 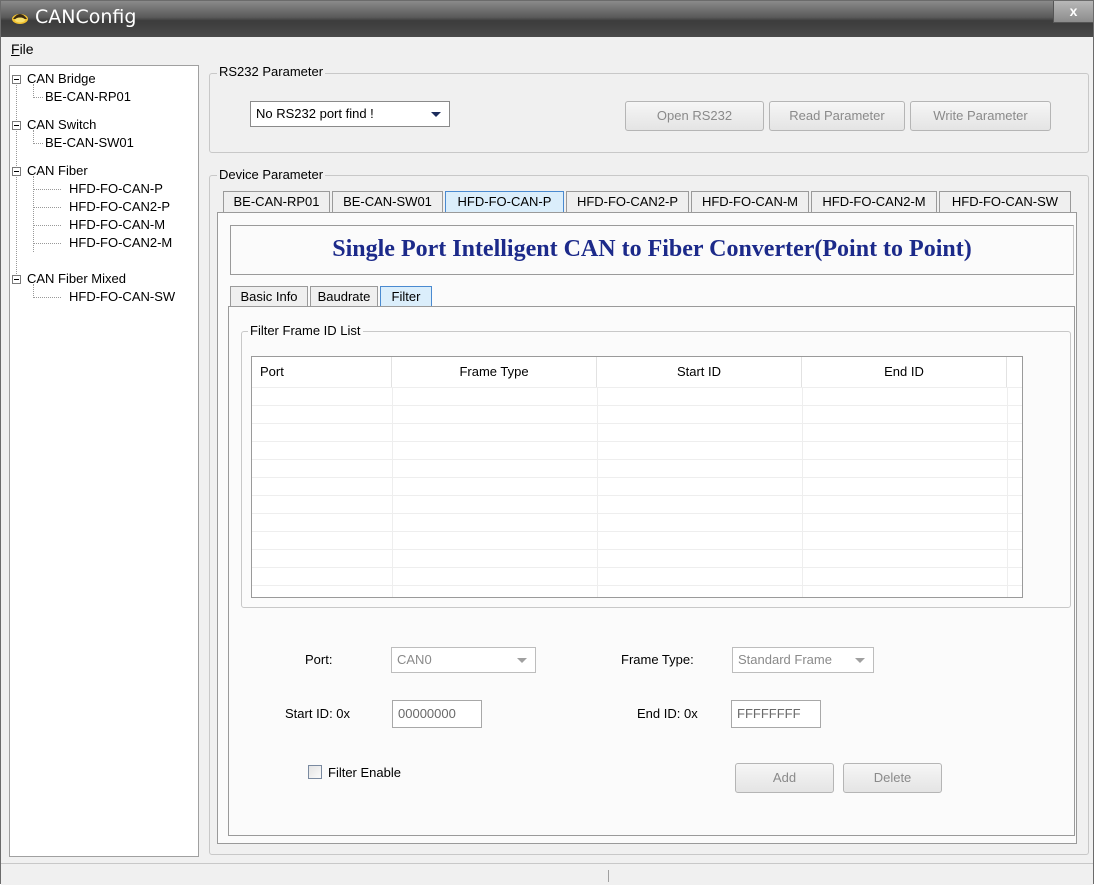 What do you see at coordinates (608, 876) in the screenshot?
I see `status-separator` at bounding box center [608, 876].